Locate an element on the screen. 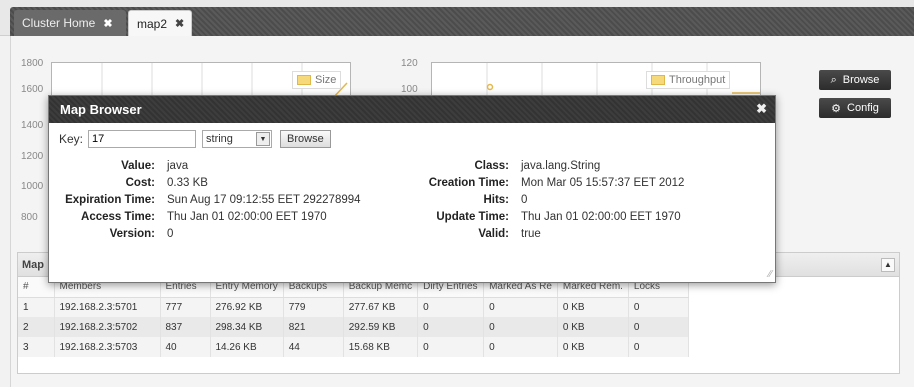 The height and width of the screenshot is (387, 914). tab-label: map2 is located at coordinates (152, 23).